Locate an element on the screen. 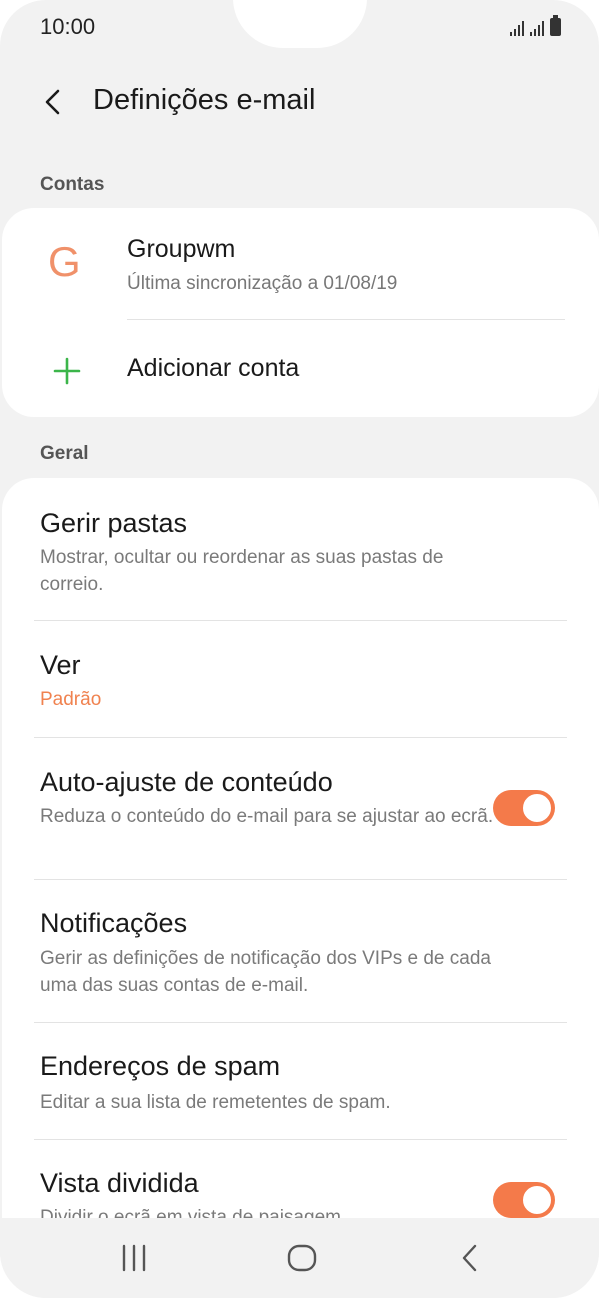 The image size is (599, 1298). setting-value: Padrão is located at coordinates (71, 699).